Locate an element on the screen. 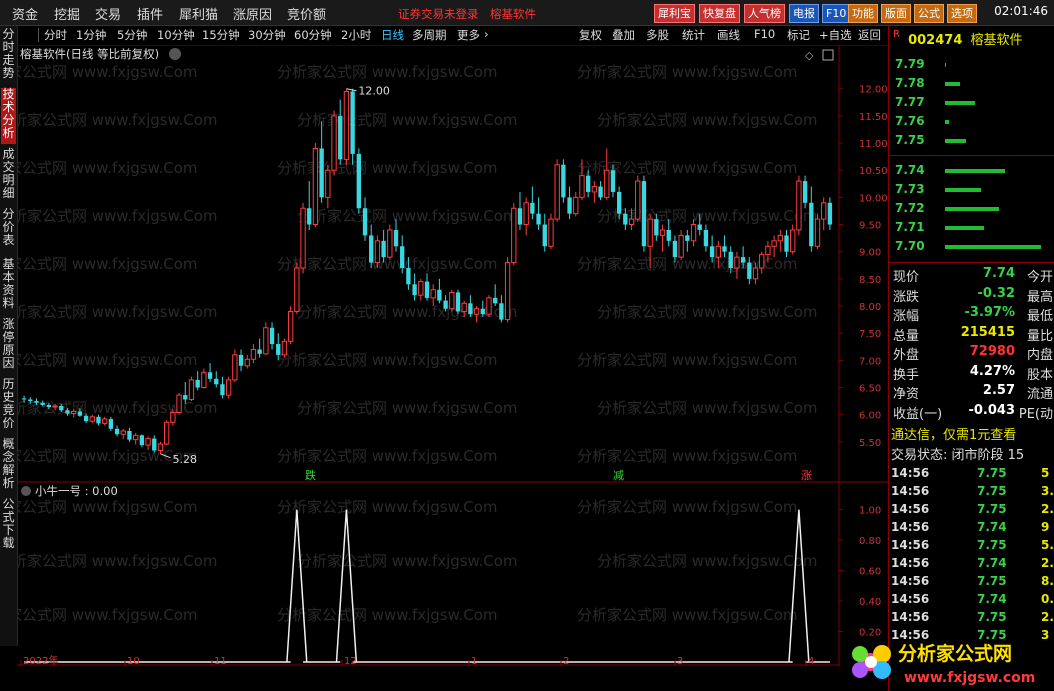 The width and height of the screenshot is (1054, 691). period-60min: 60分钟 is located at coordinates (313, 35).